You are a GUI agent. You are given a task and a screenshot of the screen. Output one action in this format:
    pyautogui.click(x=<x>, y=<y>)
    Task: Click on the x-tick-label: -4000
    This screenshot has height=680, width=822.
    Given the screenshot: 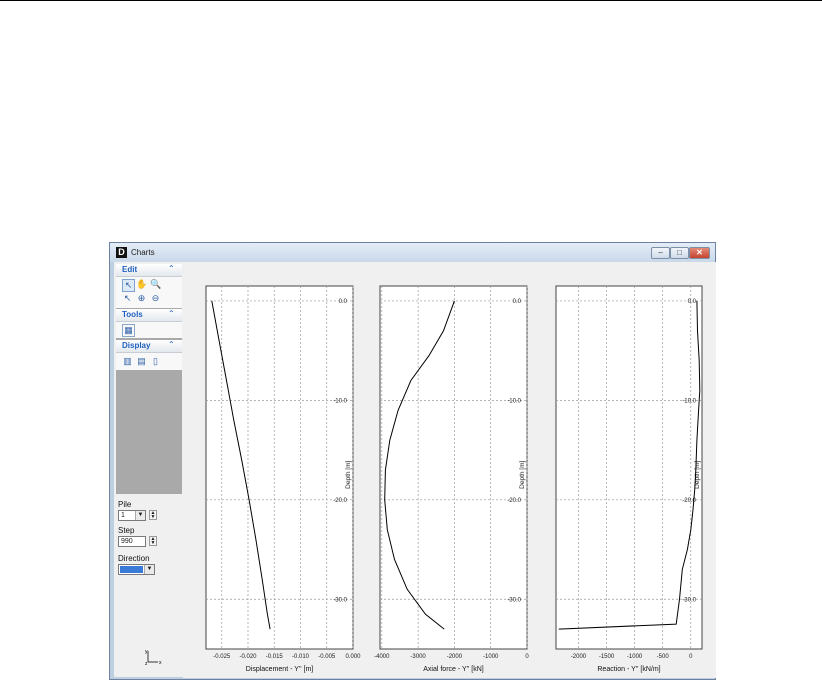 What is the action you would take?
    pyautogui.click(x=382, y=657)
    